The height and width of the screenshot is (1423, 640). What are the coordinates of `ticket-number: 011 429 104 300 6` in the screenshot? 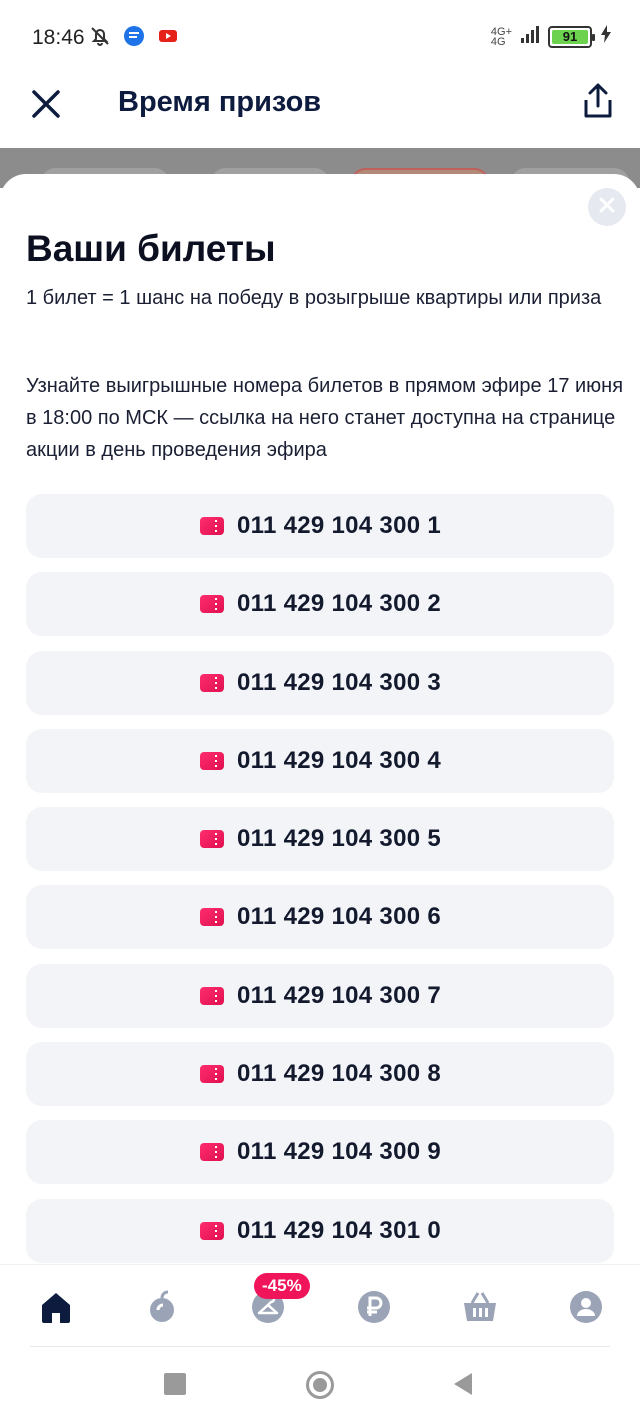 It's located at (339, 917).